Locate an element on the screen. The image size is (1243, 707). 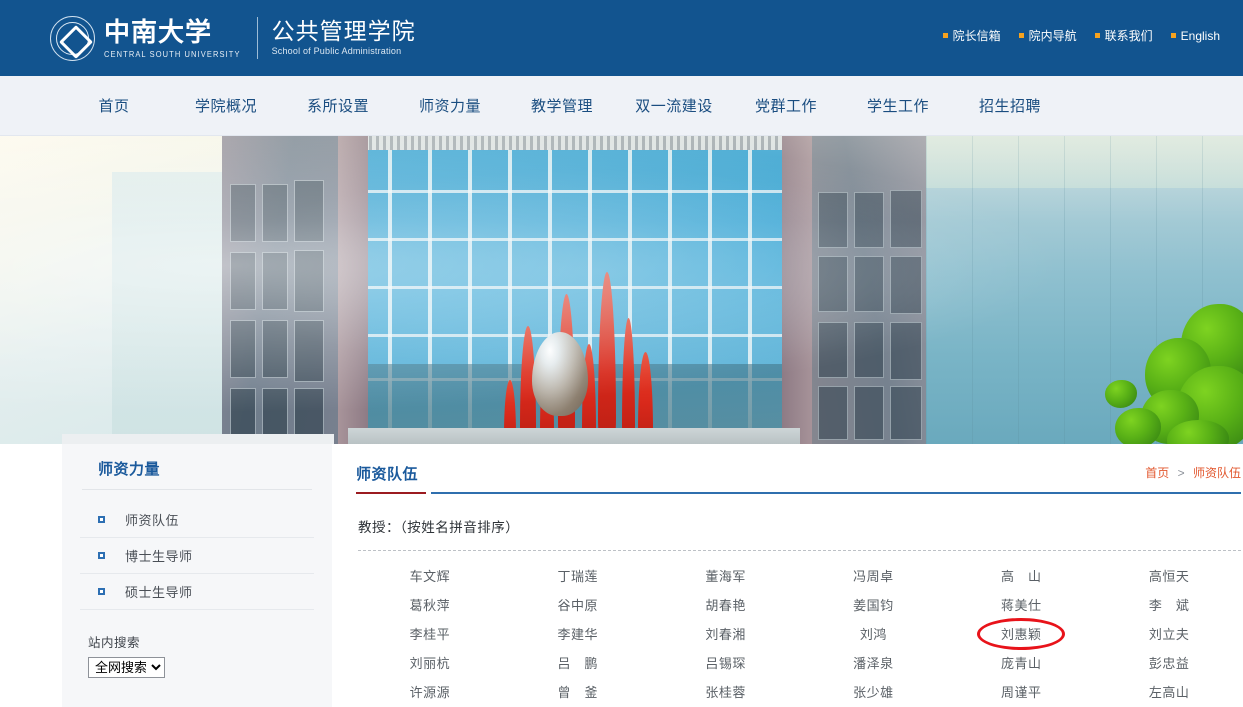
faculty-cell: 左高山 is located at coordinates (1169, 691).